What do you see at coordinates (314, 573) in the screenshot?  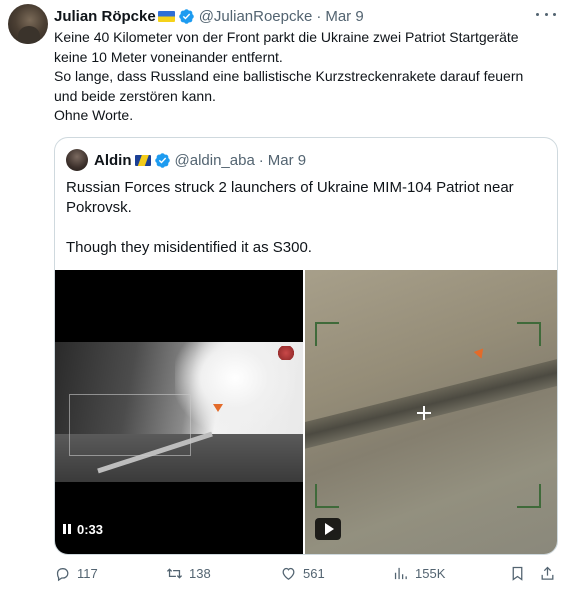 I see `like-count: 561` at bounding box center [314, 573].